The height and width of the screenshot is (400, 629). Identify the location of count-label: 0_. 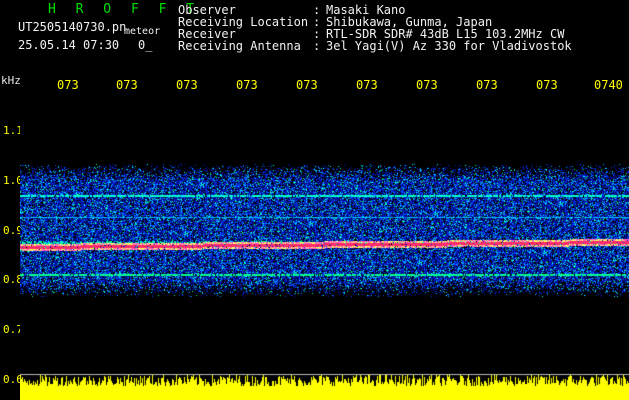
(145, 45).